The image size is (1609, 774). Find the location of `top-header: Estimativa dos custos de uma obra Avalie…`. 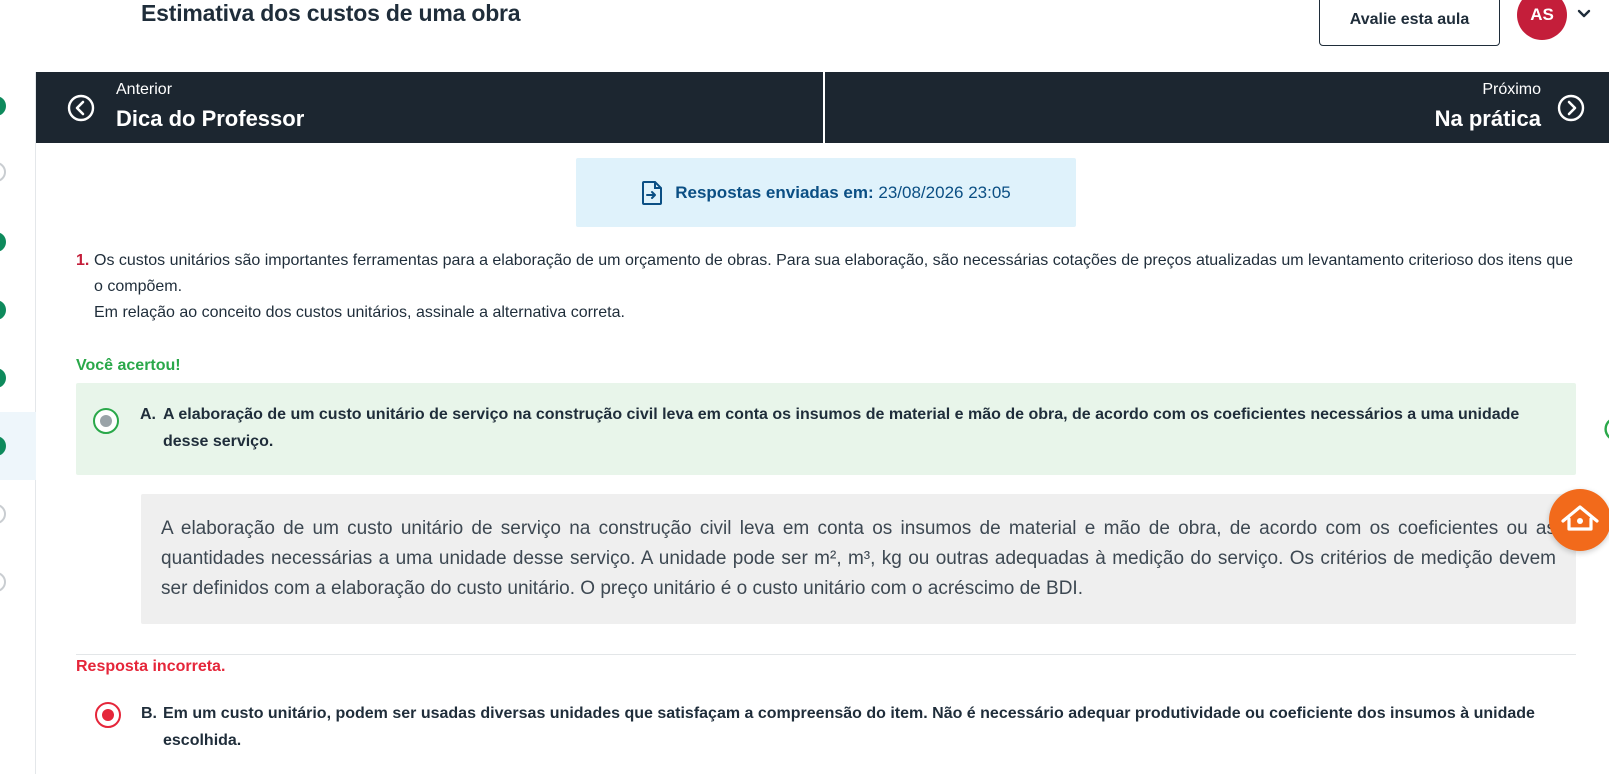

top-header: Estimativa dos custos de uma obra Avalie… is located at coordinates (804, 36).